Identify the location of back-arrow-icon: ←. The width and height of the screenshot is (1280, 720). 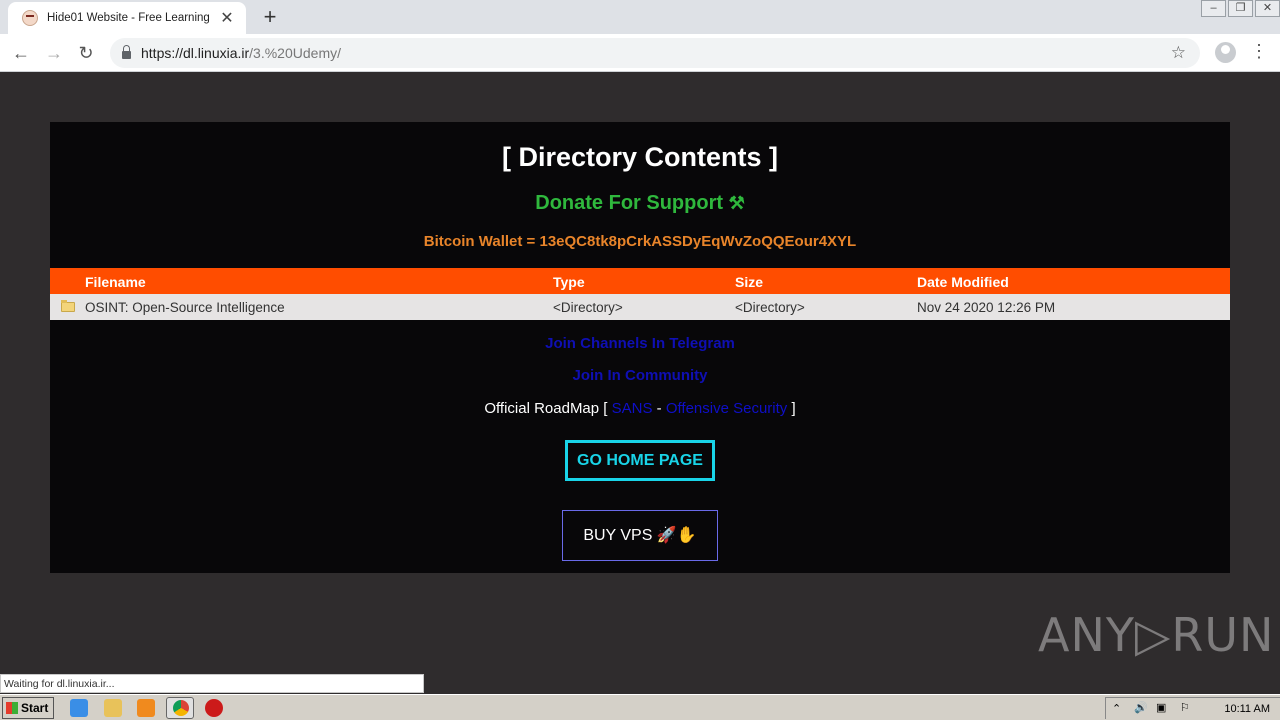
(21, 53).